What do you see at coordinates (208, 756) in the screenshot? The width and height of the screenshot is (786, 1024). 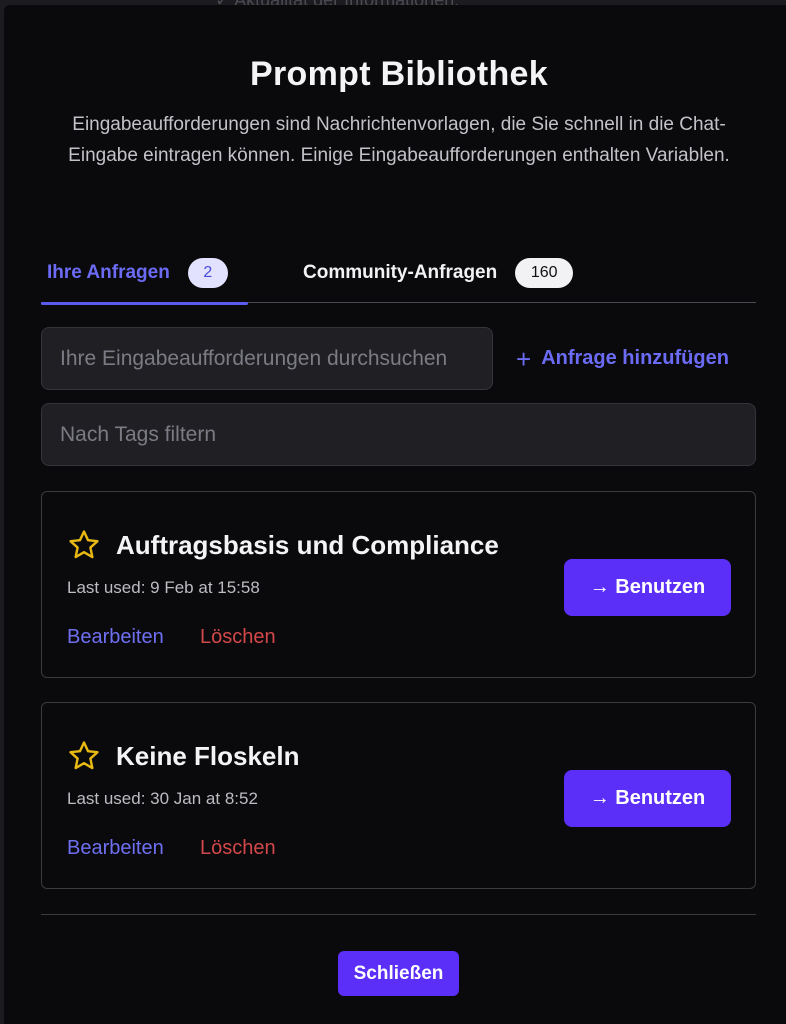 I see `prompt-title: Keine Floskeln` at bounding box center [208, 756].